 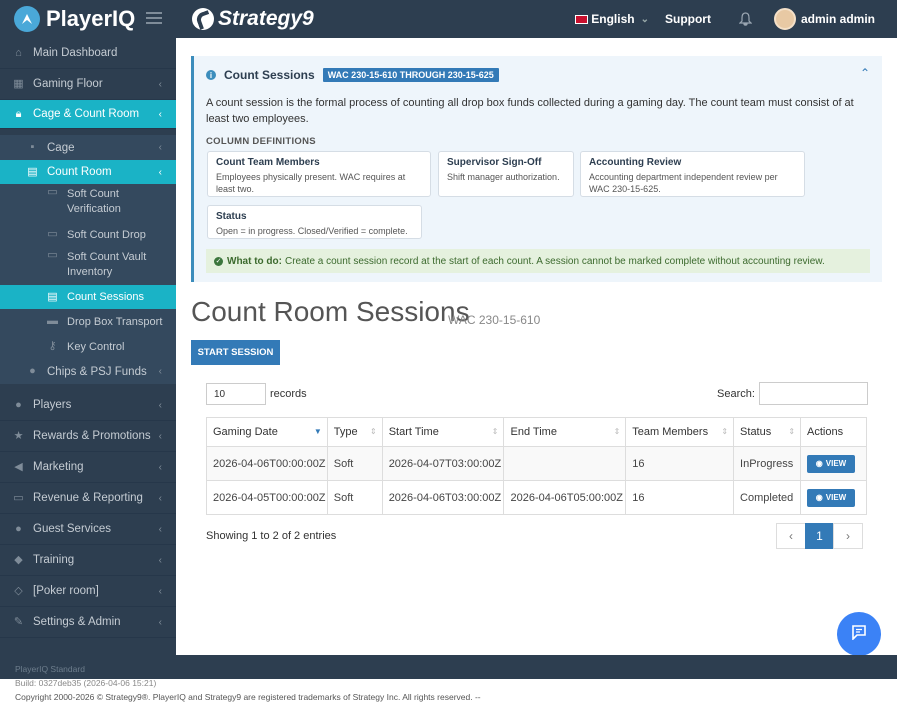 What do you see at coordinates (443, 497) in the screenshot?
I see `cell-start-time: 2026-04-06T03:00:00Z` at bounding box center [443, 497].